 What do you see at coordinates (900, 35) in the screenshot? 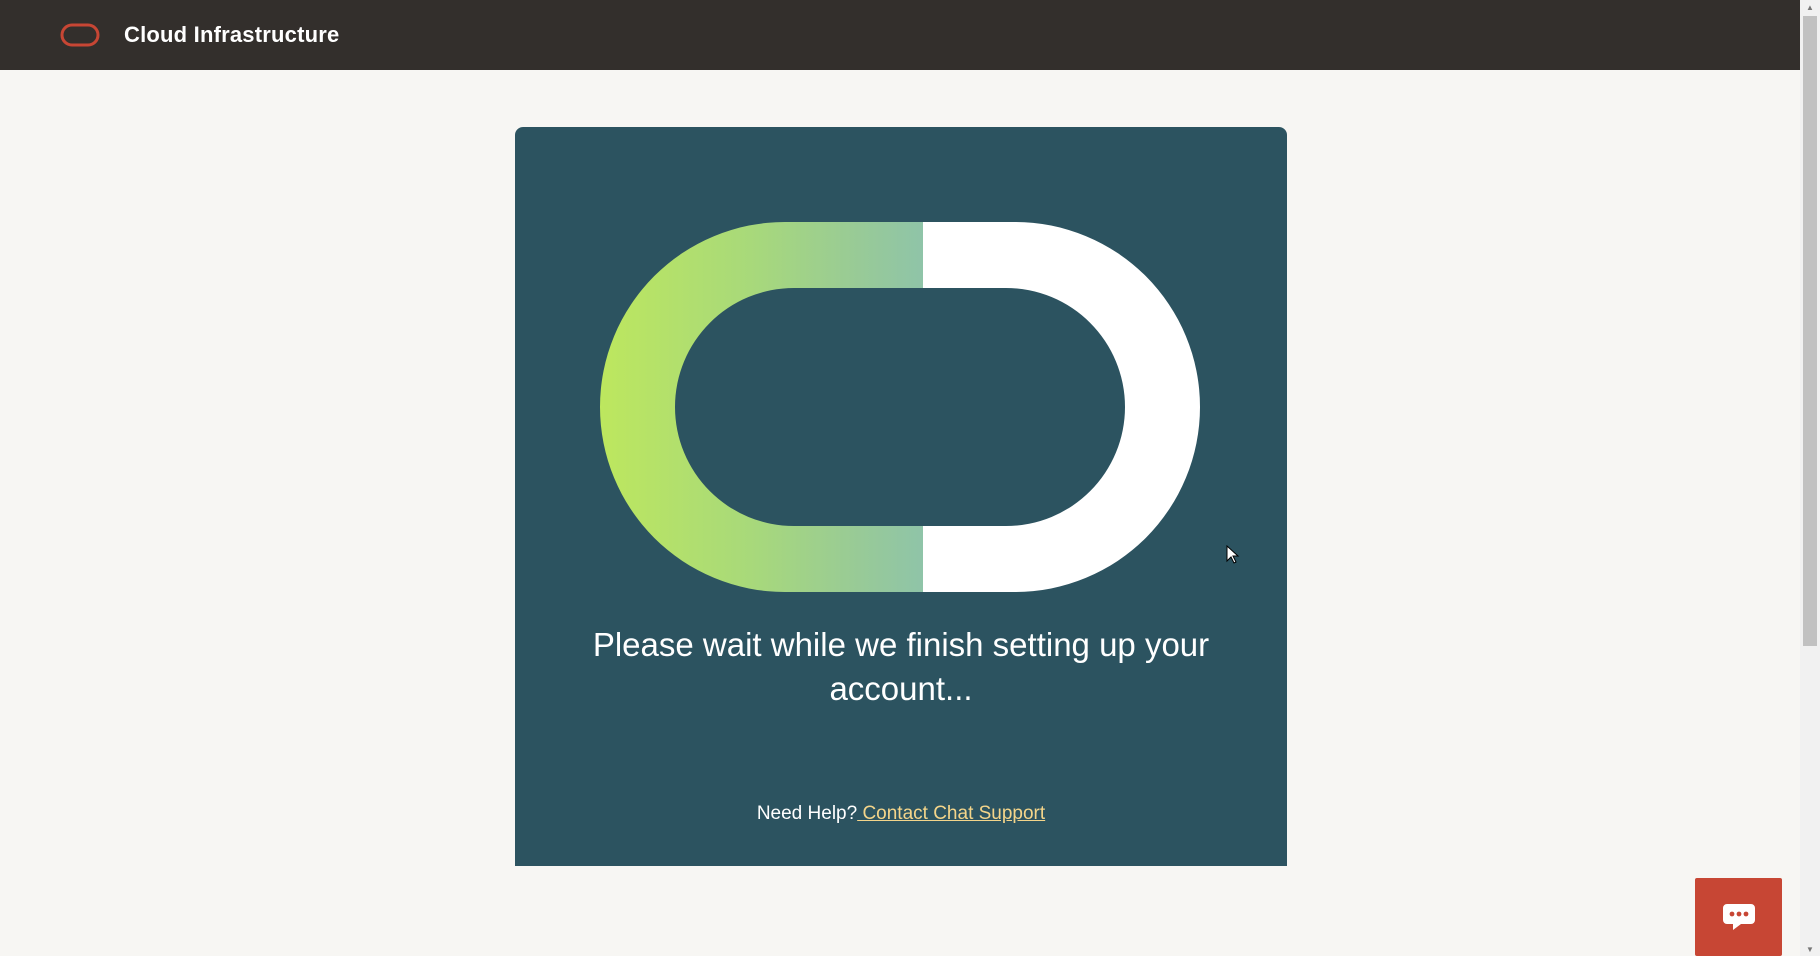
I see `top-navigation-bar: Cloud Infrastructure` at bounding box center [900, 35].